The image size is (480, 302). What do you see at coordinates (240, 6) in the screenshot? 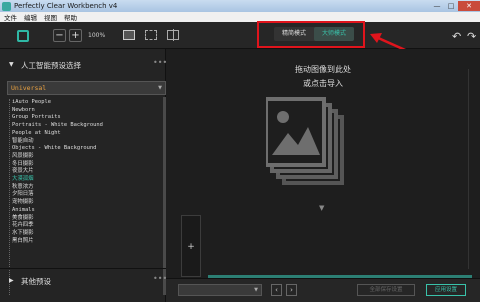
I see `title-bar: Perfectly Clear Workbench v4 — □ ✕` at bounding box center [240, 6].